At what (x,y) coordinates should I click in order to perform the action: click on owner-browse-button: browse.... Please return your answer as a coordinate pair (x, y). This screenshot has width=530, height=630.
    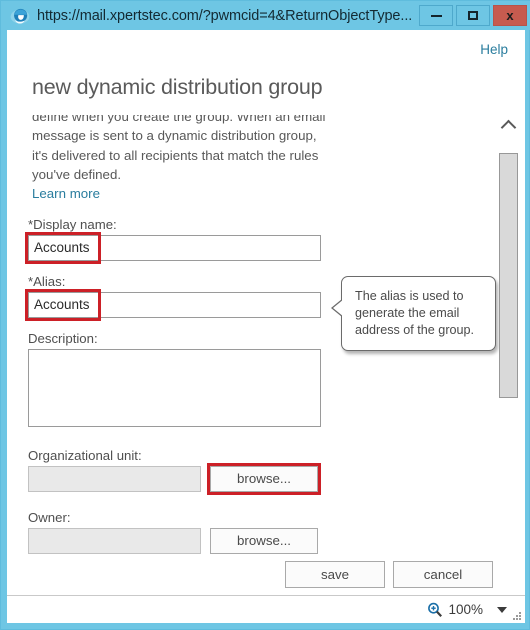
    Looking at the image, I should click on (264, 540).